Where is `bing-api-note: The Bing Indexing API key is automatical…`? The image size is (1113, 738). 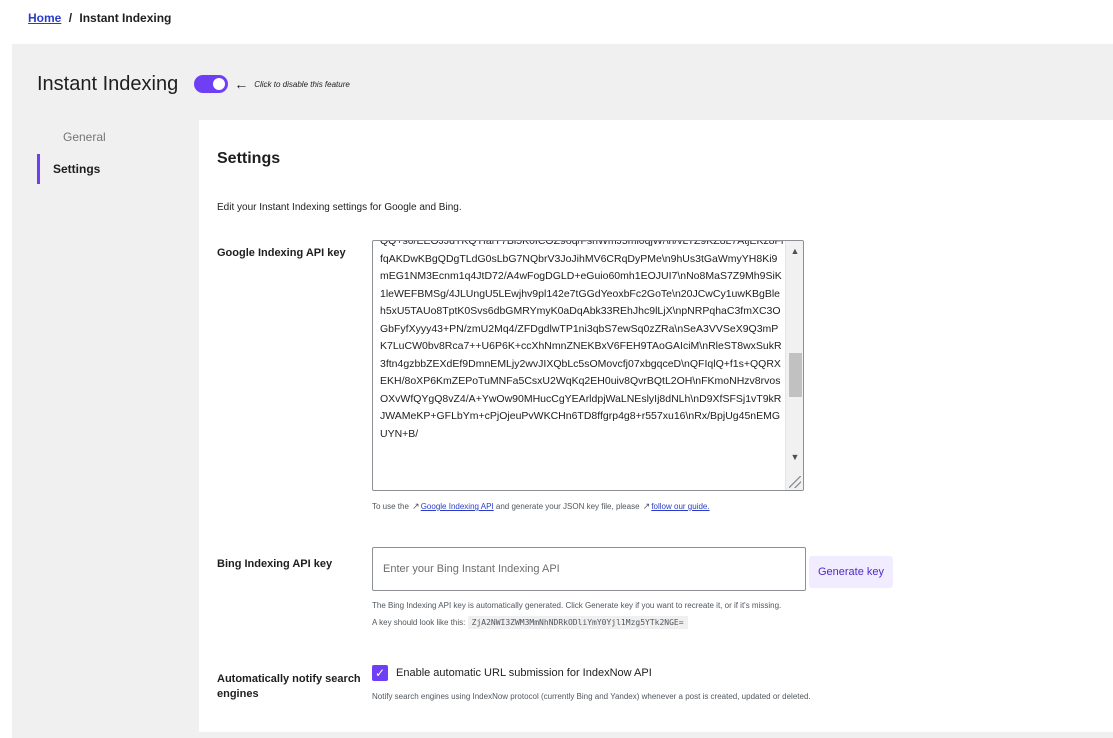
bing-api-note: The Bing Indexing API key is automatical… is located at coordinates (577, 605).